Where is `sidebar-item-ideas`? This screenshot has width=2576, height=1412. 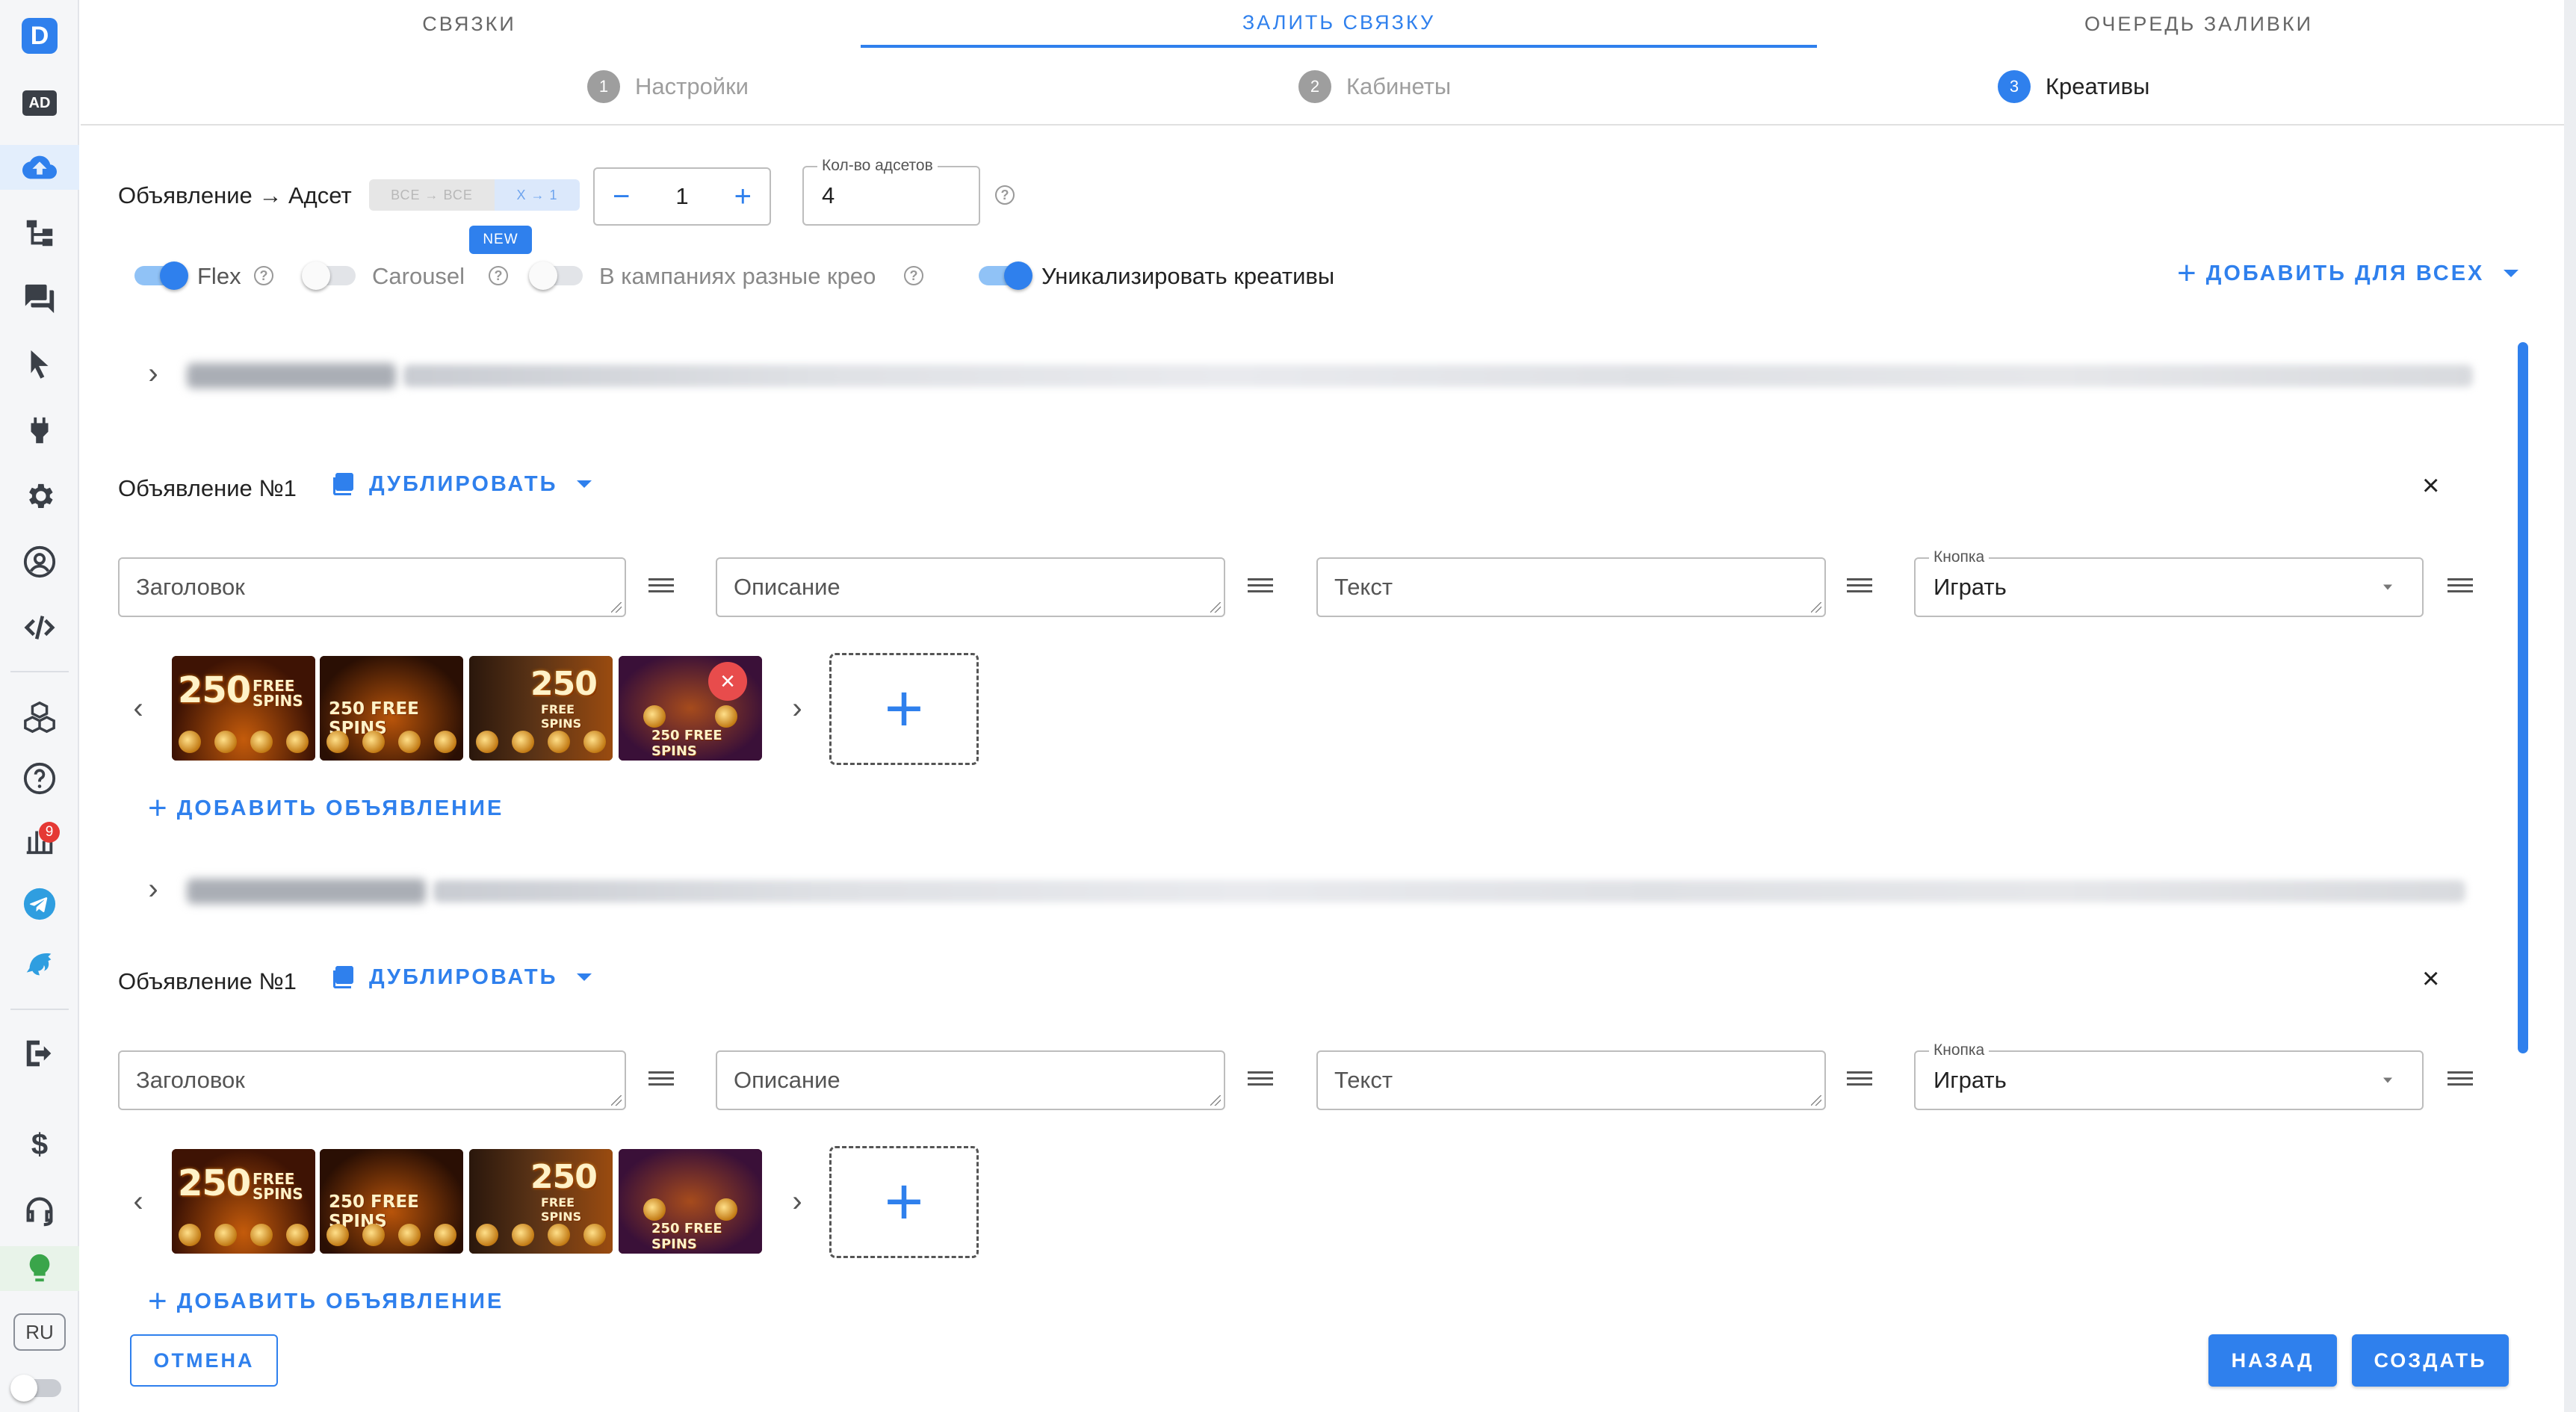
sidebar-item-ideas is located at coordinates (39, 1268).